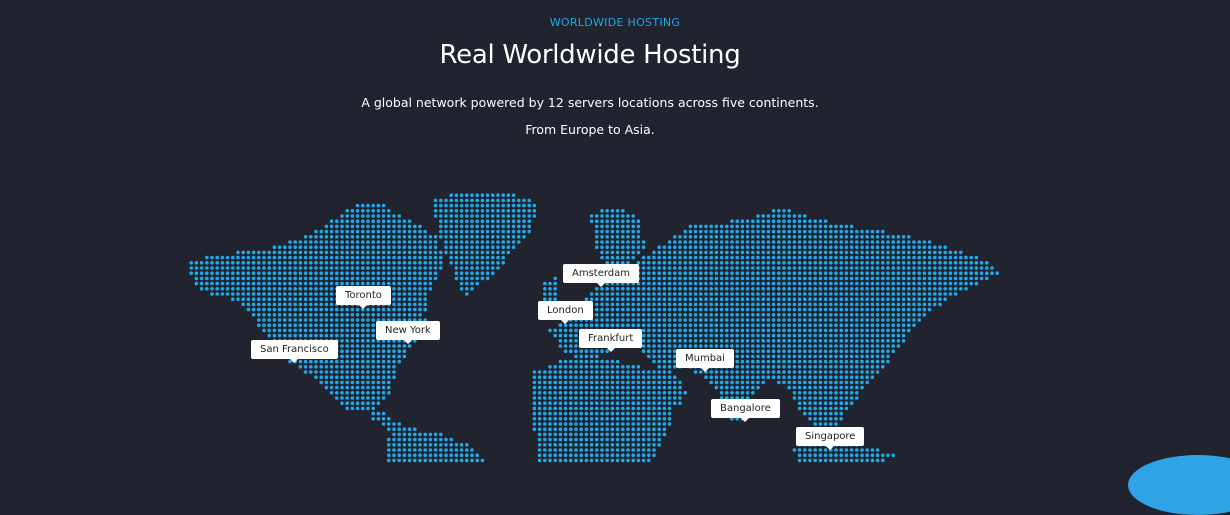 The height and width of the screenshot is (515, 1230). What do you see at coordinates (1179, 485) in the screenshot?
I see `chat-widget-button` at bounding box center [1179, 485].